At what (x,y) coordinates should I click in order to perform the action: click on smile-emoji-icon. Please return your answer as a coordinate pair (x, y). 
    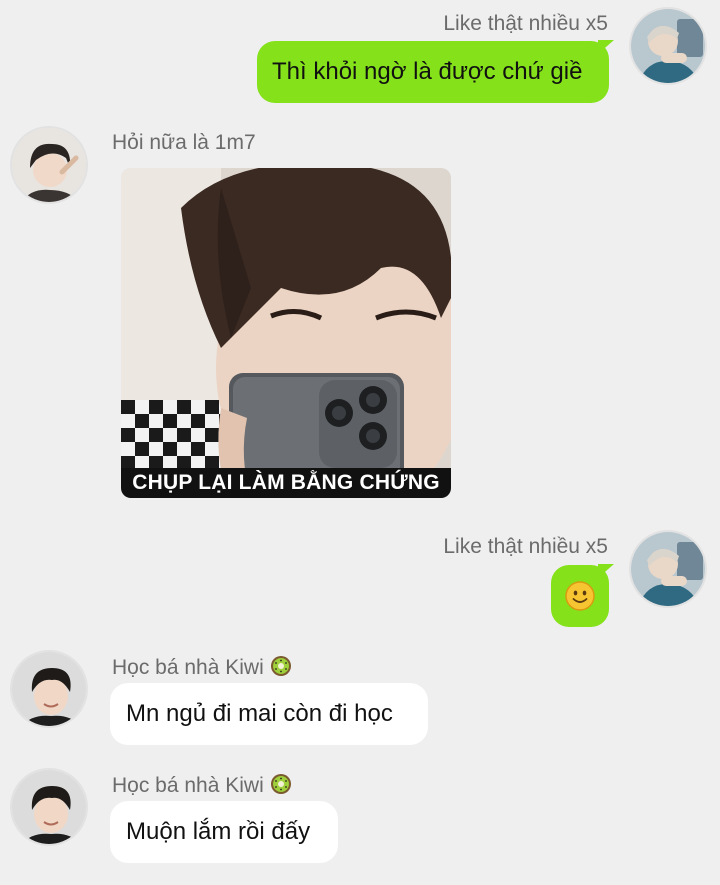
    Looking at the image, I should click on (580, 596).